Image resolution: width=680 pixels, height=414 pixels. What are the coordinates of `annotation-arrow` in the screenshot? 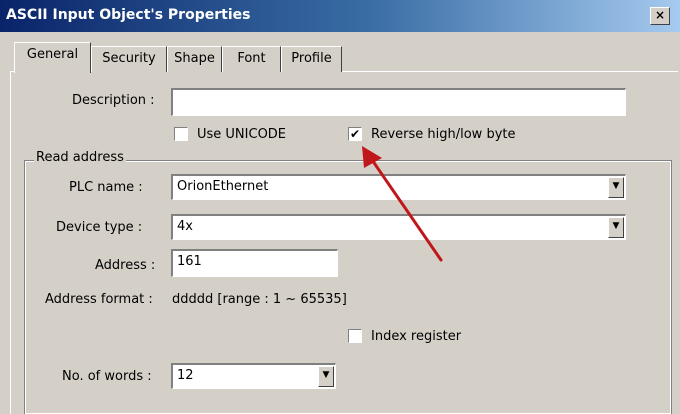 It's located at (402, 204).